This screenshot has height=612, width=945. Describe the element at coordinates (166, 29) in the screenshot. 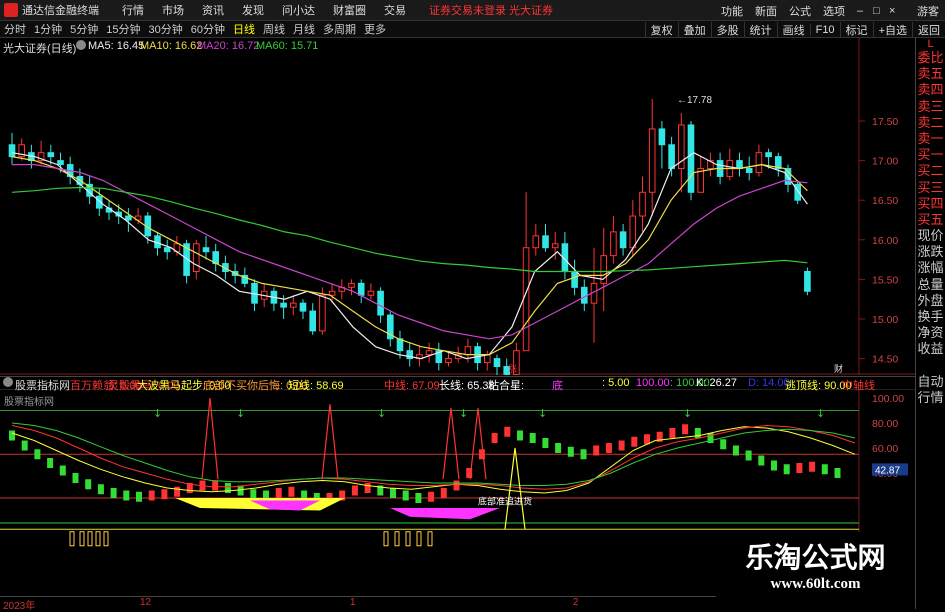

I see `period-30min: 30分钟` at that location.